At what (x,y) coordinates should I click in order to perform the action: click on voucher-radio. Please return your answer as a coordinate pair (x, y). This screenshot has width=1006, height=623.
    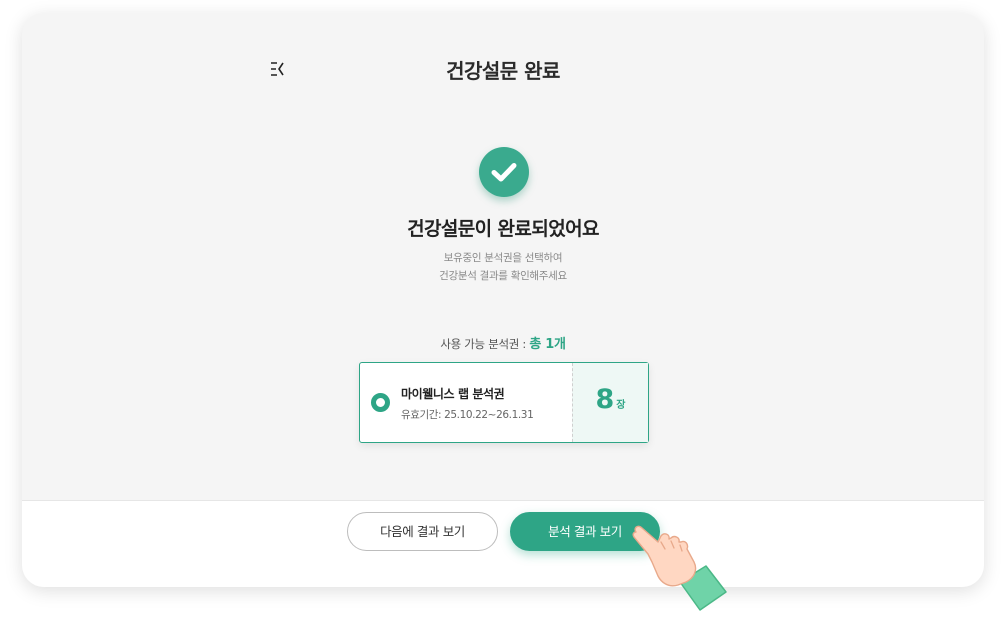
    Looking at the image, I should click on (380, 402).